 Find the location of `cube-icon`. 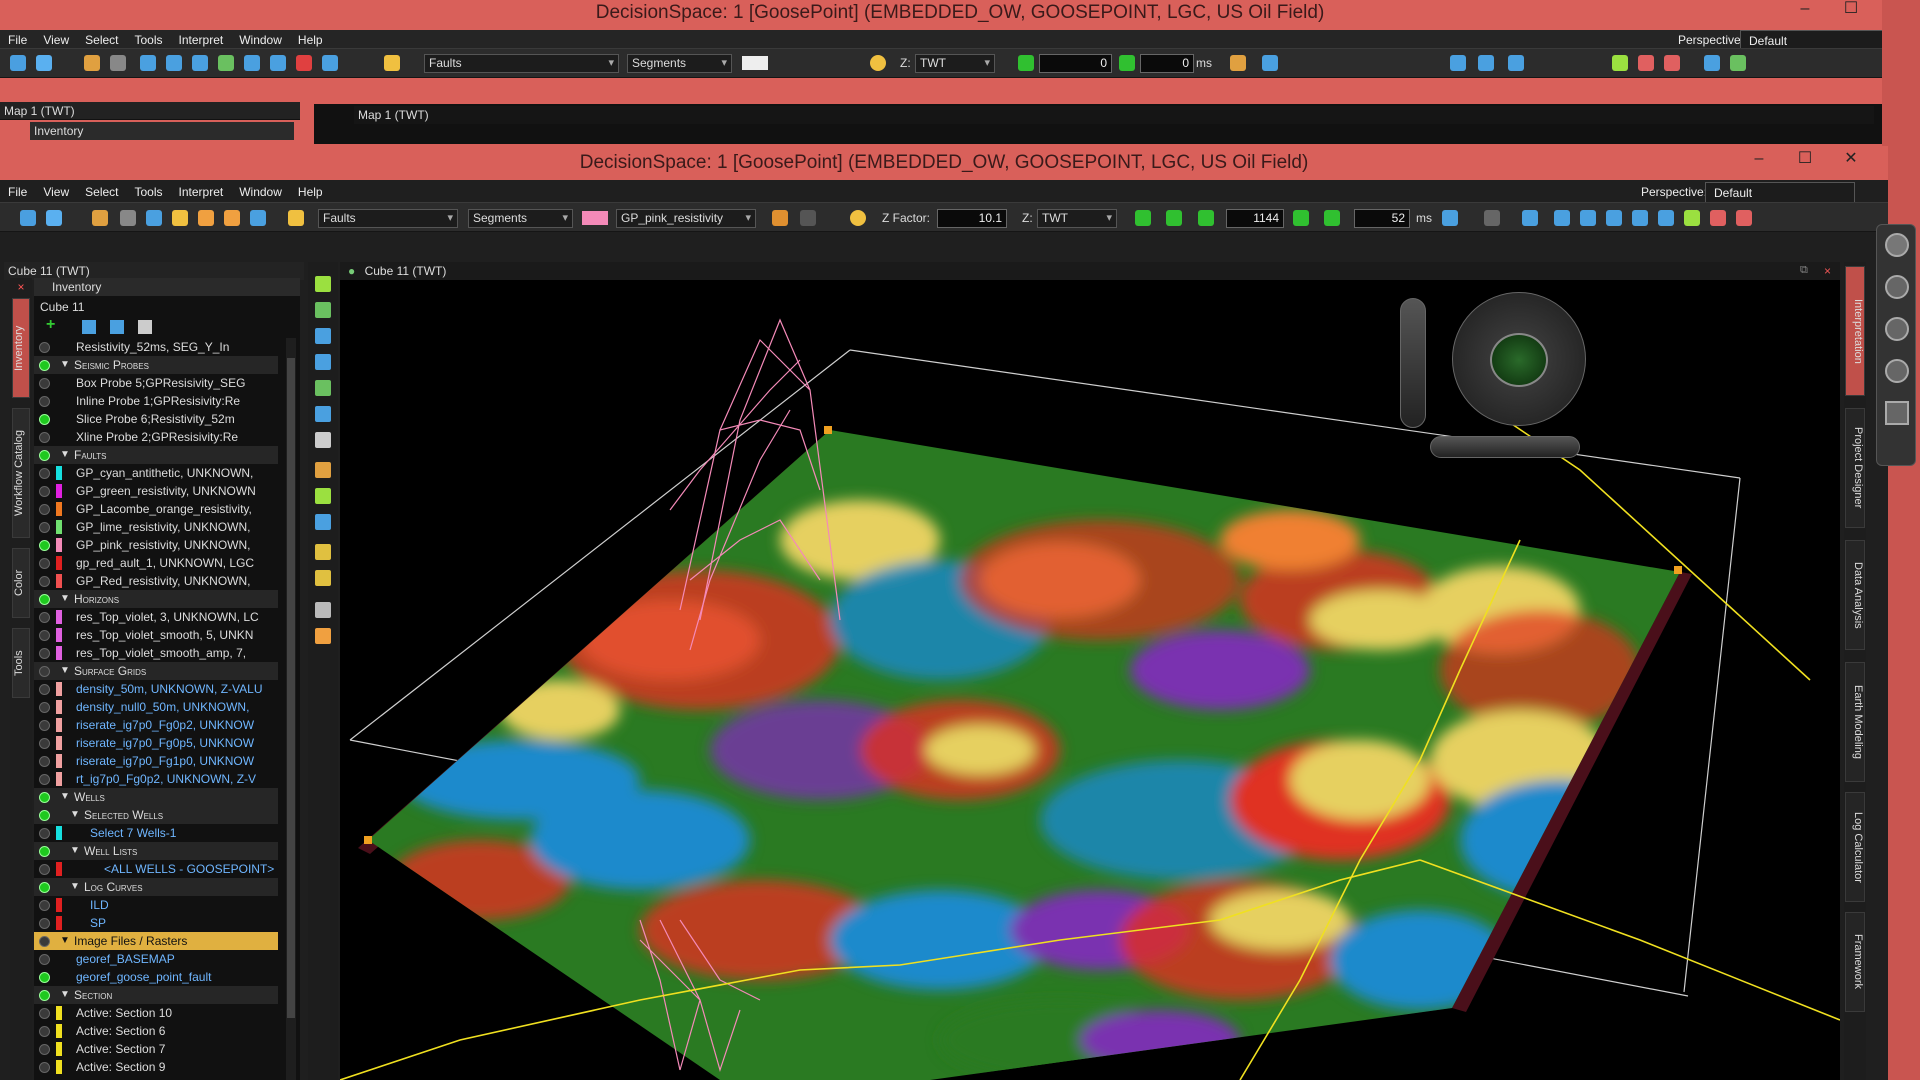

cube-icon is located at coordinates (323, 414).